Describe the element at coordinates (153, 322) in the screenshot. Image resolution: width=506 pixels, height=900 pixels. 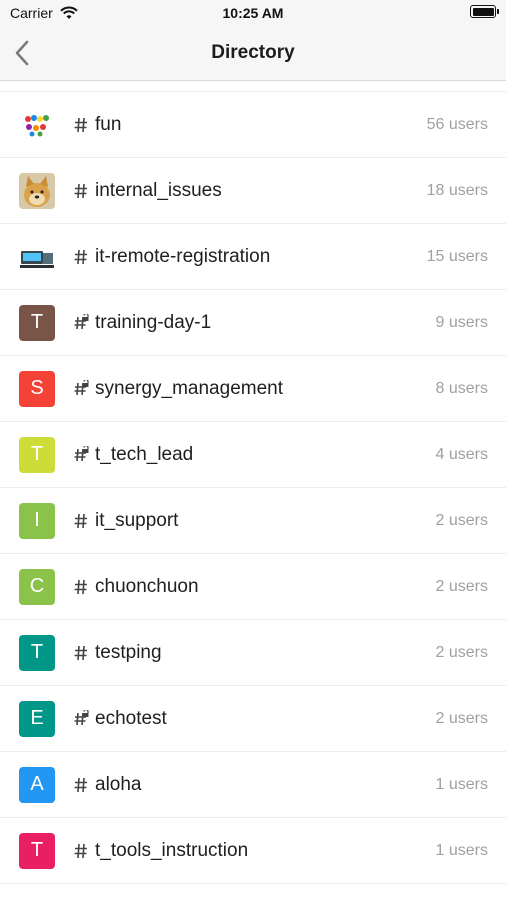
I see `channel-name: training-day-1` at that location.